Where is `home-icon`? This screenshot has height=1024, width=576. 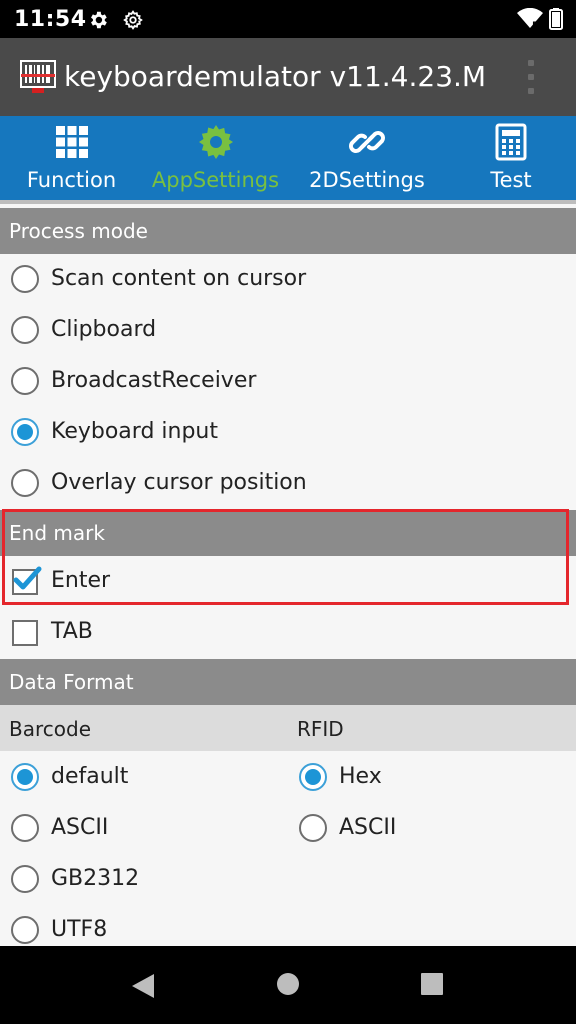 home-icon is located at coordinates (288, 984).